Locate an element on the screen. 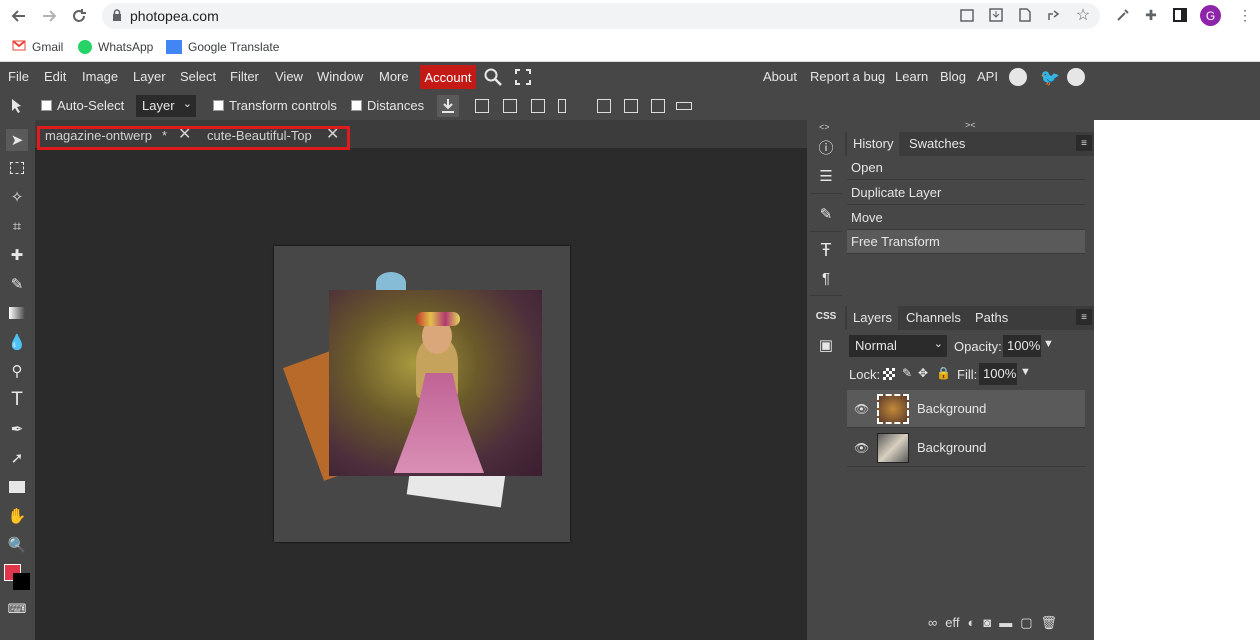 This screenshot has width=1260, height=640. lock-paint-icon: ✎ is located at coordinates (907, 373).